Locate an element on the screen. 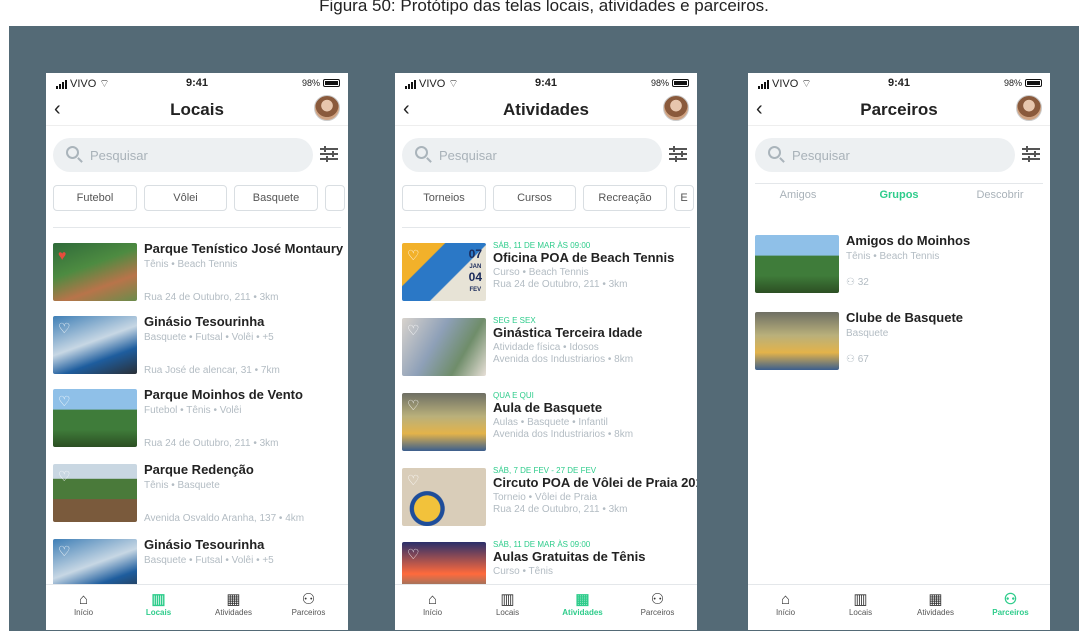 The height and width of the screenshot is (631, 1088). chip-more is located at coordinates (335, 198).